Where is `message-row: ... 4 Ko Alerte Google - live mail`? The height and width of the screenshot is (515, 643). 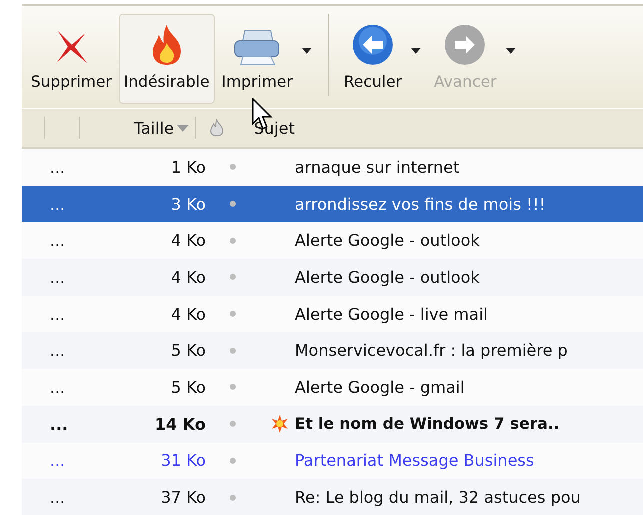
message-row: ... 4 Ko Alerte Google - live mail is located at coordinates (332, 314).